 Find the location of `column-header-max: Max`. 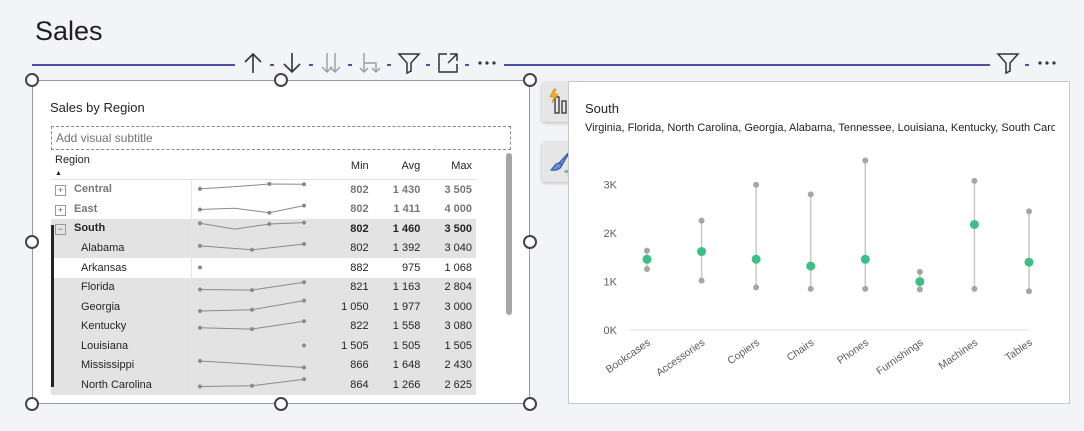

column-header-max: Max is located at coordinates (450, 166).